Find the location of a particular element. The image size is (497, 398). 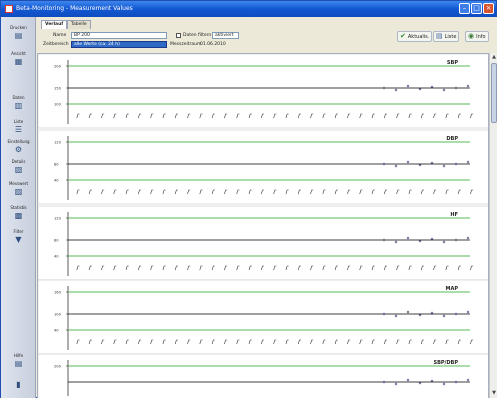

sidebar-button-3: Liste ☰ is located at coordinates (18, 126).